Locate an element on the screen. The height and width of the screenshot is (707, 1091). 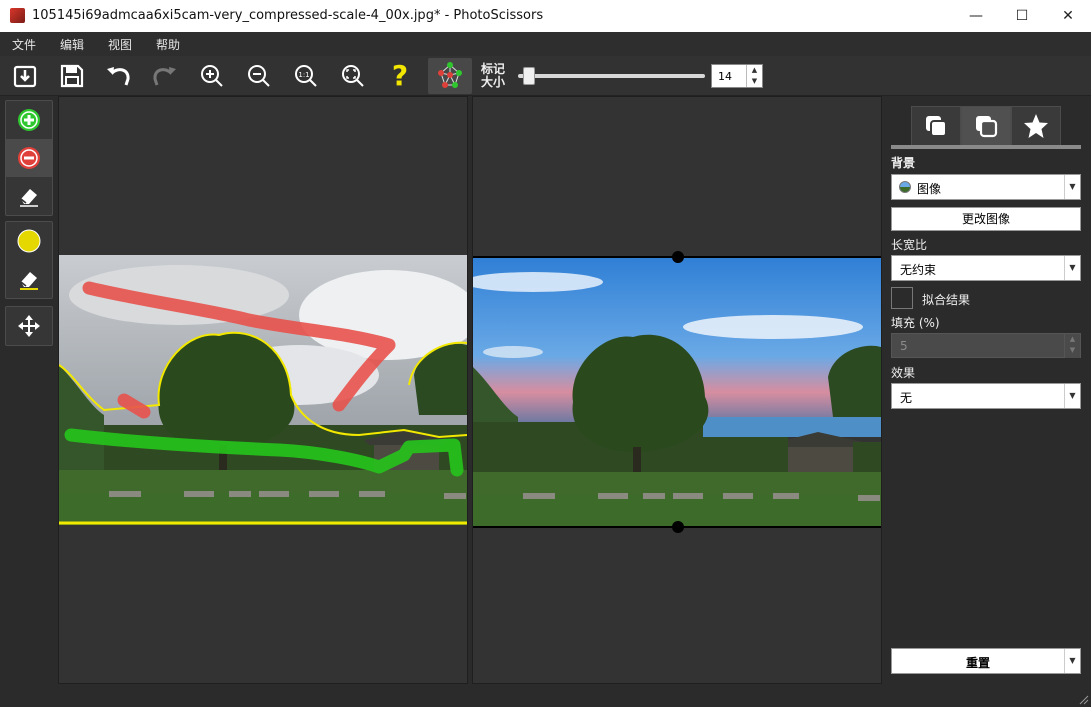
tab-foreground is located at coordinates (936, 126).